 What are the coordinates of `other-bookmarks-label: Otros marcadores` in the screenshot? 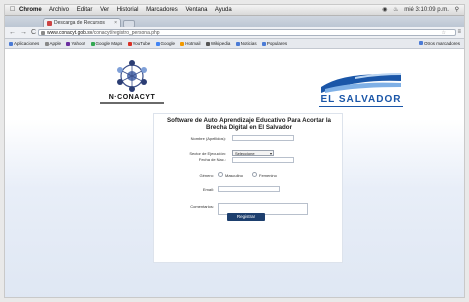 It's located at (441, 43).